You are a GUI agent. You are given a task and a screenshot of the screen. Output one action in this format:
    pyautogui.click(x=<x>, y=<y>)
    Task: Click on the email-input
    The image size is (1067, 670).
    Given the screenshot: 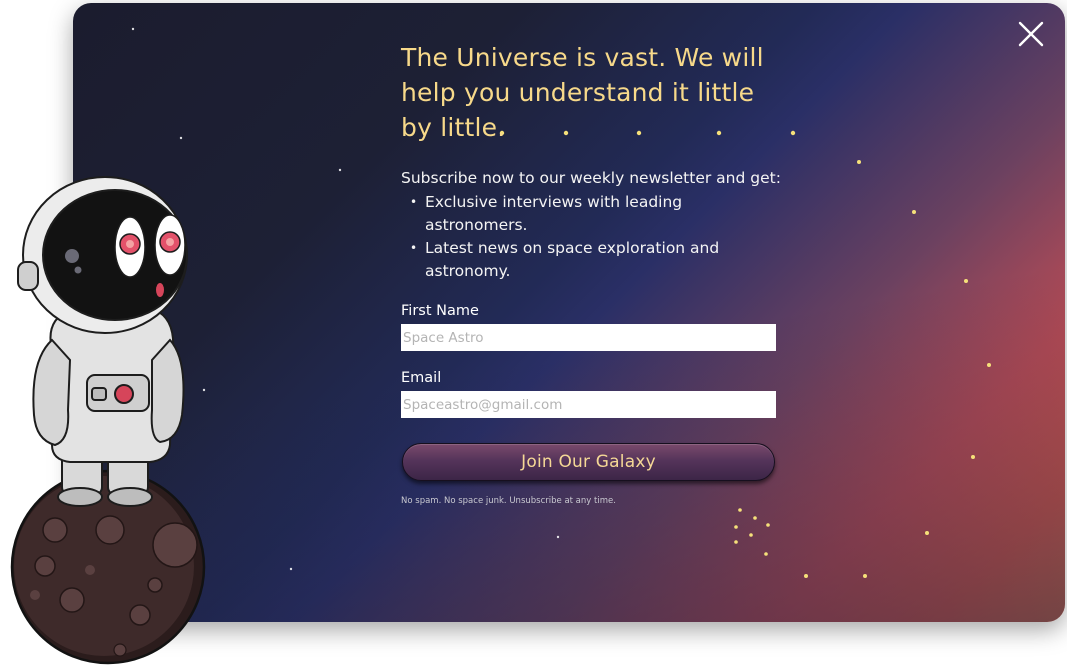 What is the action you would take?
    pyautogui.click(x=588, y=404)
    